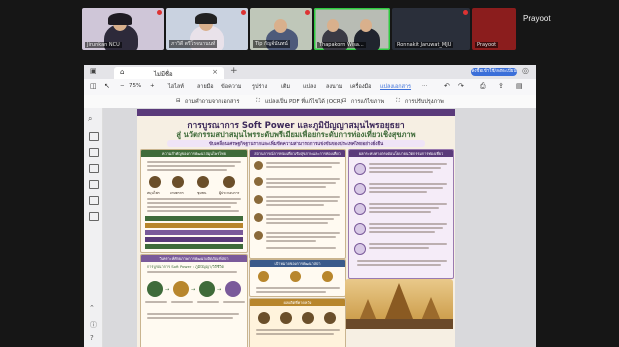 The image size is (619, 347). Describe the element at coordinates (94, 168) in the screenshot. I see `annotations-icon` at that location.